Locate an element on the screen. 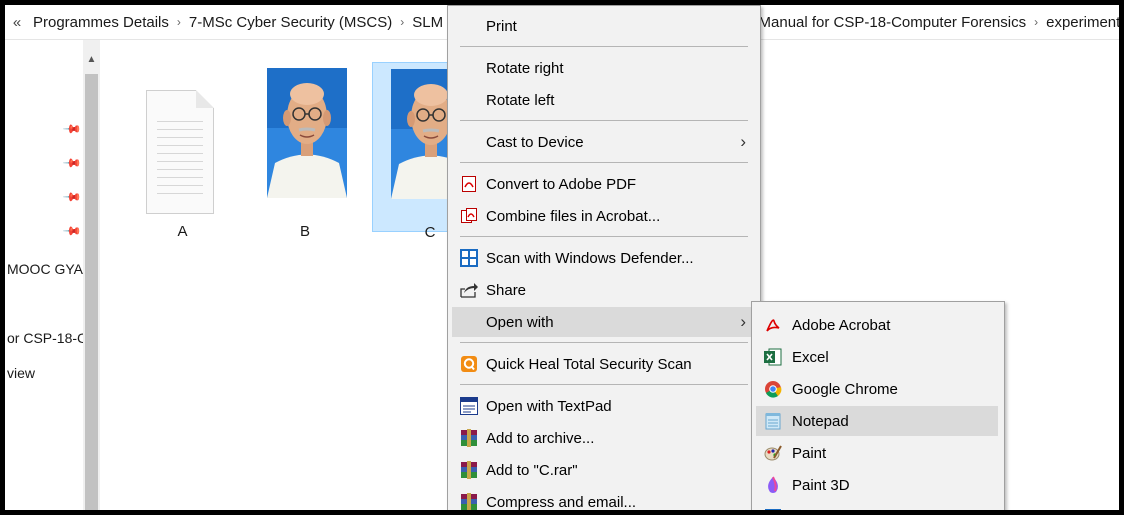  paint-3d-icon is located at coordinates (773, 485).